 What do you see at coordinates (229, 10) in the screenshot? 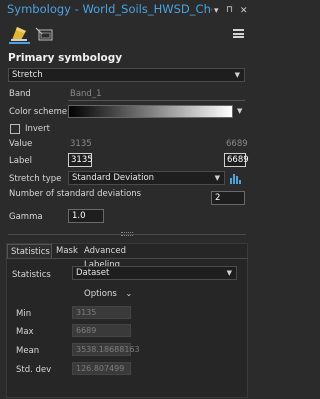
I see `pin-icon: ⊓` at bounding box center [229, 10].